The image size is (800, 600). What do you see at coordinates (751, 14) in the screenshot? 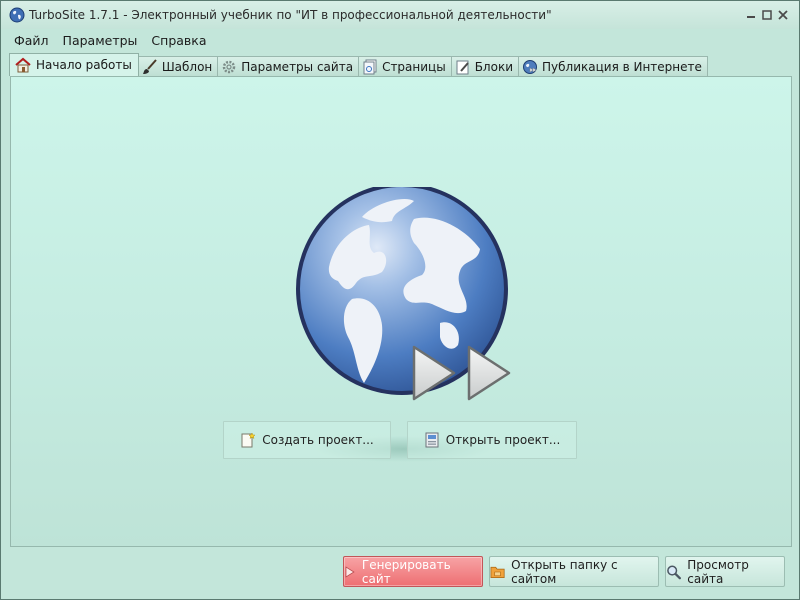
I see `minimize-icon` at bounding box center [751, 14].